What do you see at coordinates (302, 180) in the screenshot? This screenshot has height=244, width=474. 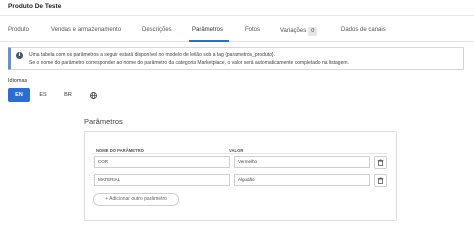 I see `parameter-value-input: Algodão` at bounding box center [302, 180].